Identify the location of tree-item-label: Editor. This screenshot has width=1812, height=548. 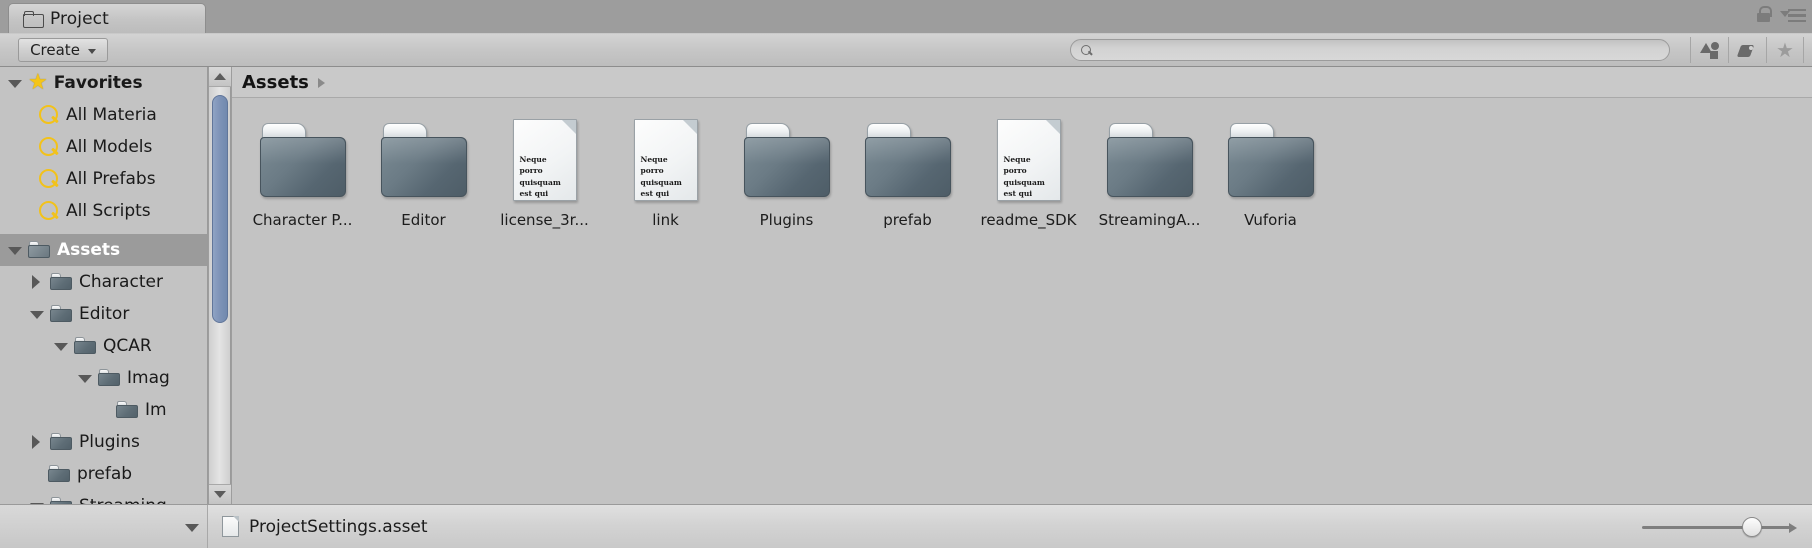
(104, 314).